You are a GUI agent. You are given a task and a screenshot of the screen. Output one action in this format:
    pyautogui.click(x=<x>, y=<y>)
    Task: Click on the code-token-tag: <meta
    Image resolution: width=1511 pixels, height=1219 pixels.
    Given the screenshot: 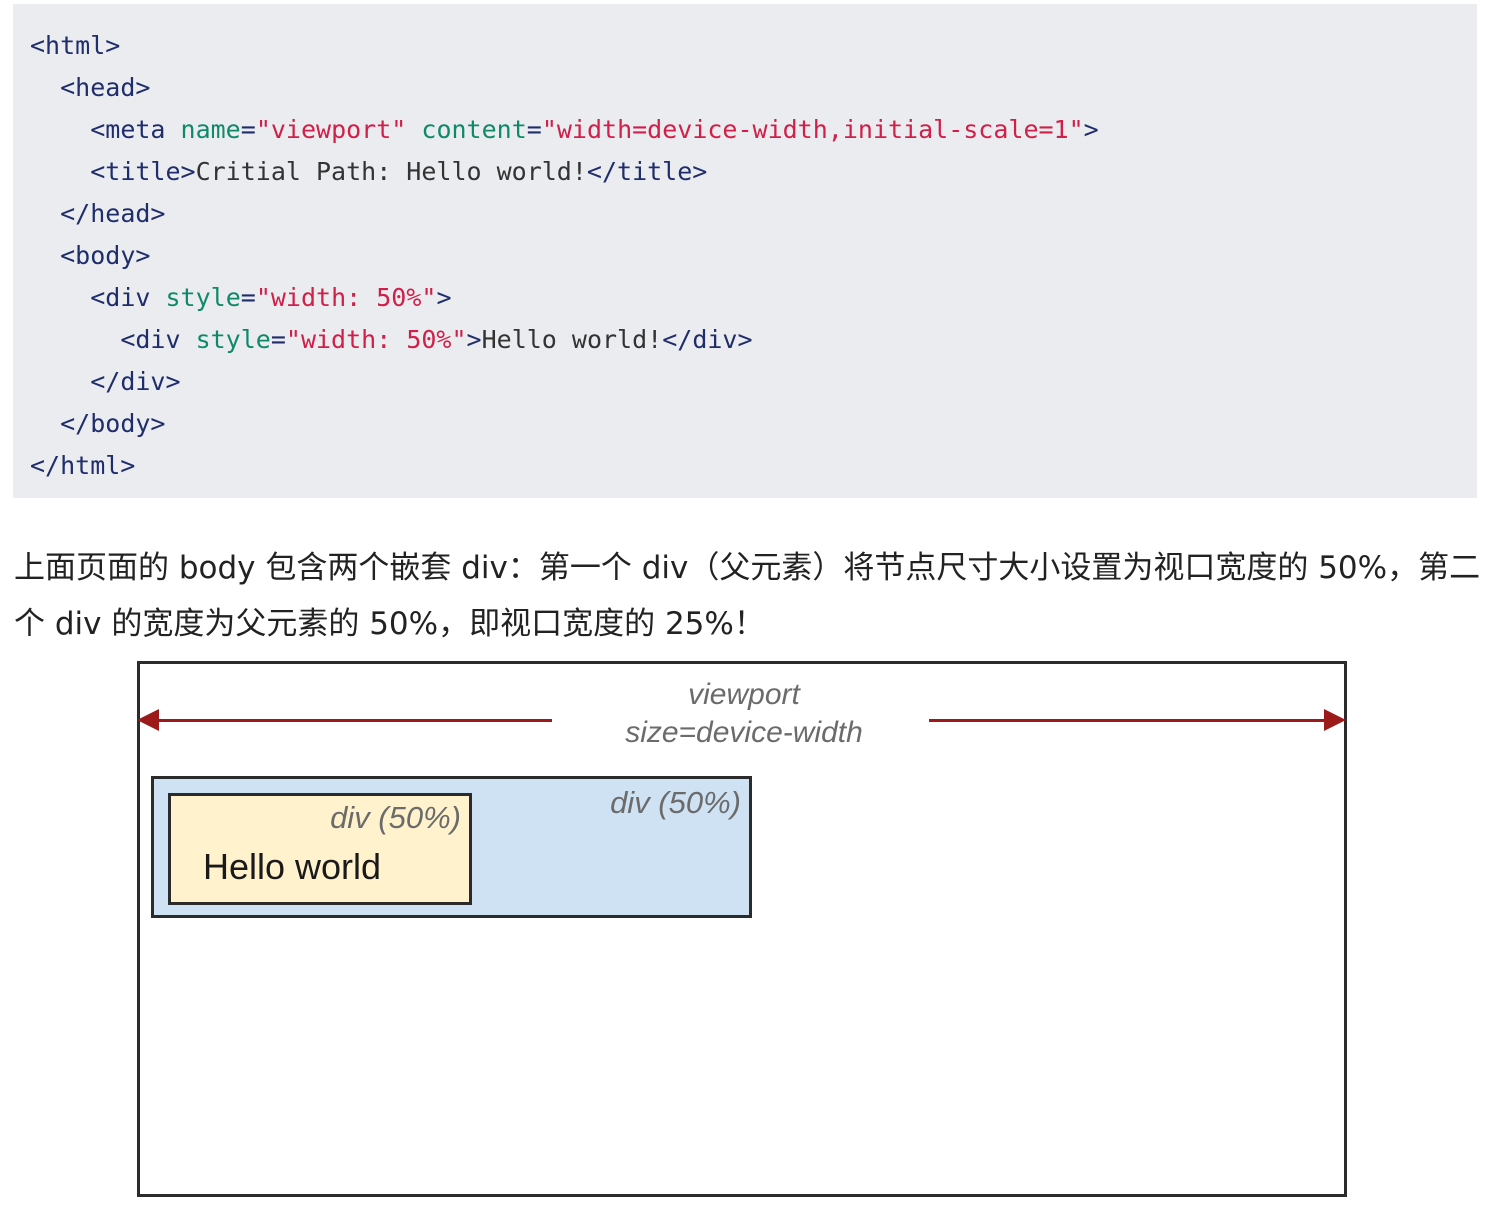 What is the action you would take?
    pyautogui.click(x=135, y=129)
    